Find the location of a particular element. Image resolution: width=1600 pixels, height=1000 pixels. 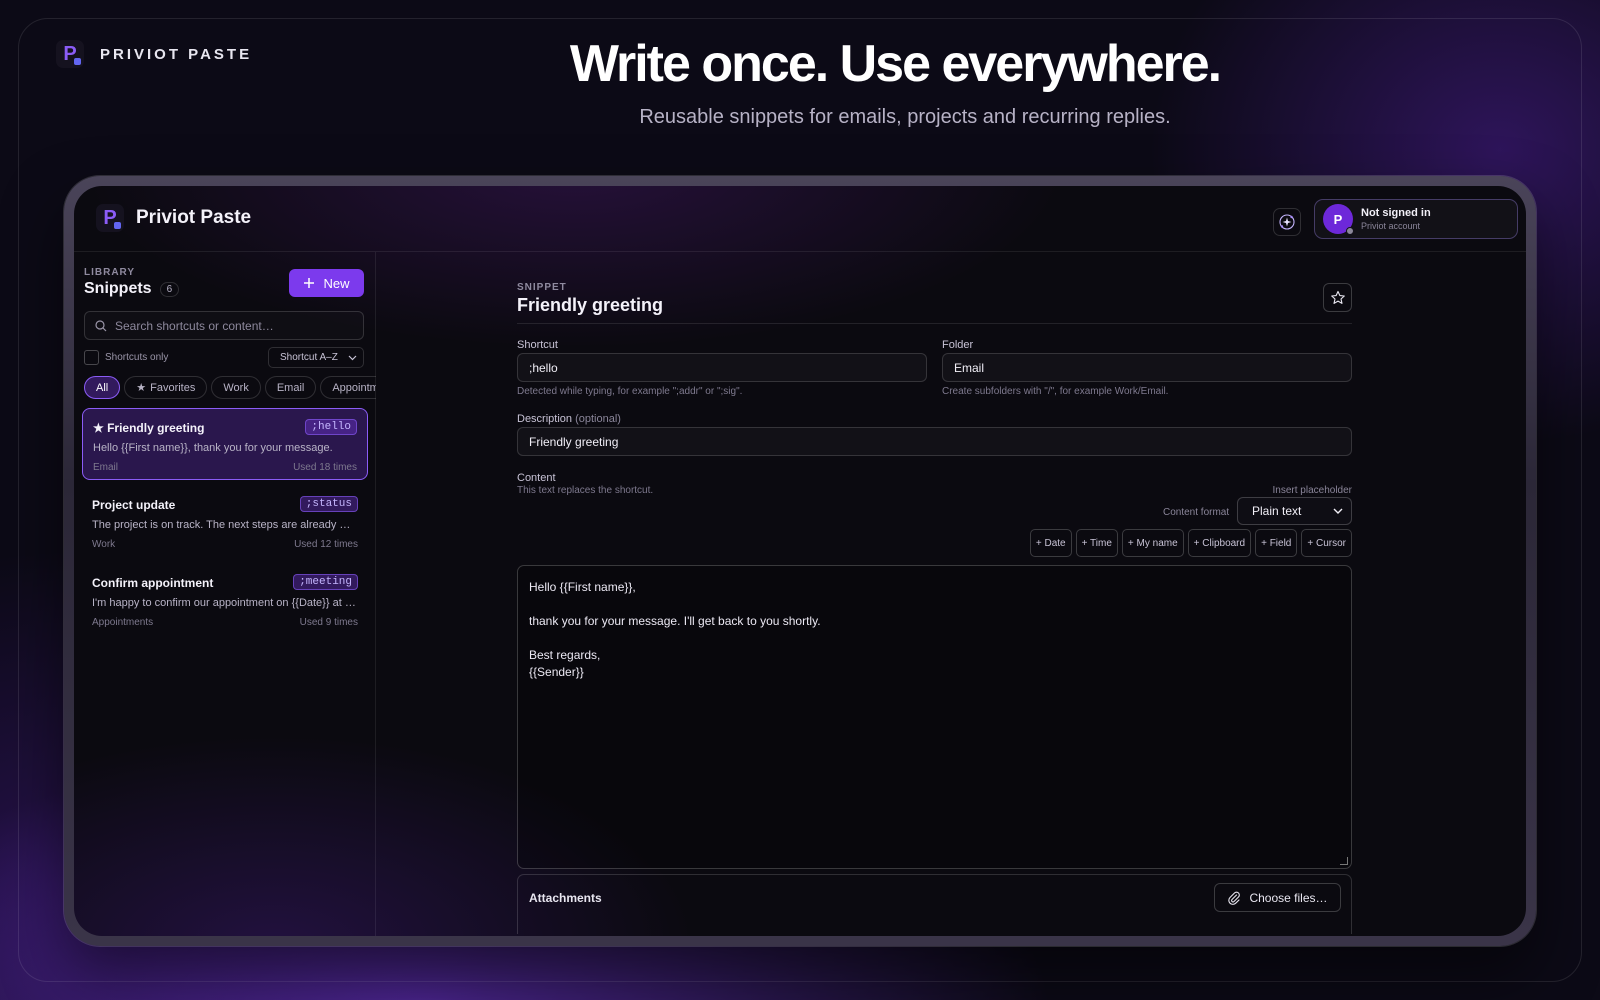

snippet-section-label: SNIPPET is located at coordinates (542, 287).